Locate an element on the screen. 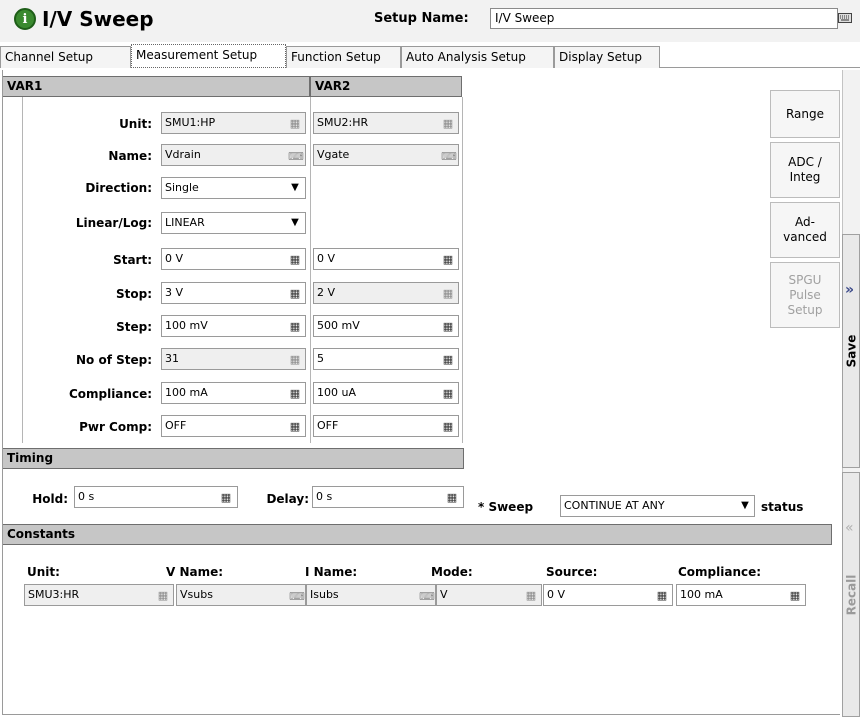 The width and height of the screenshot is (860, 717). var2-pwrcomp-field: OFF is located at coordinates (386, 426).